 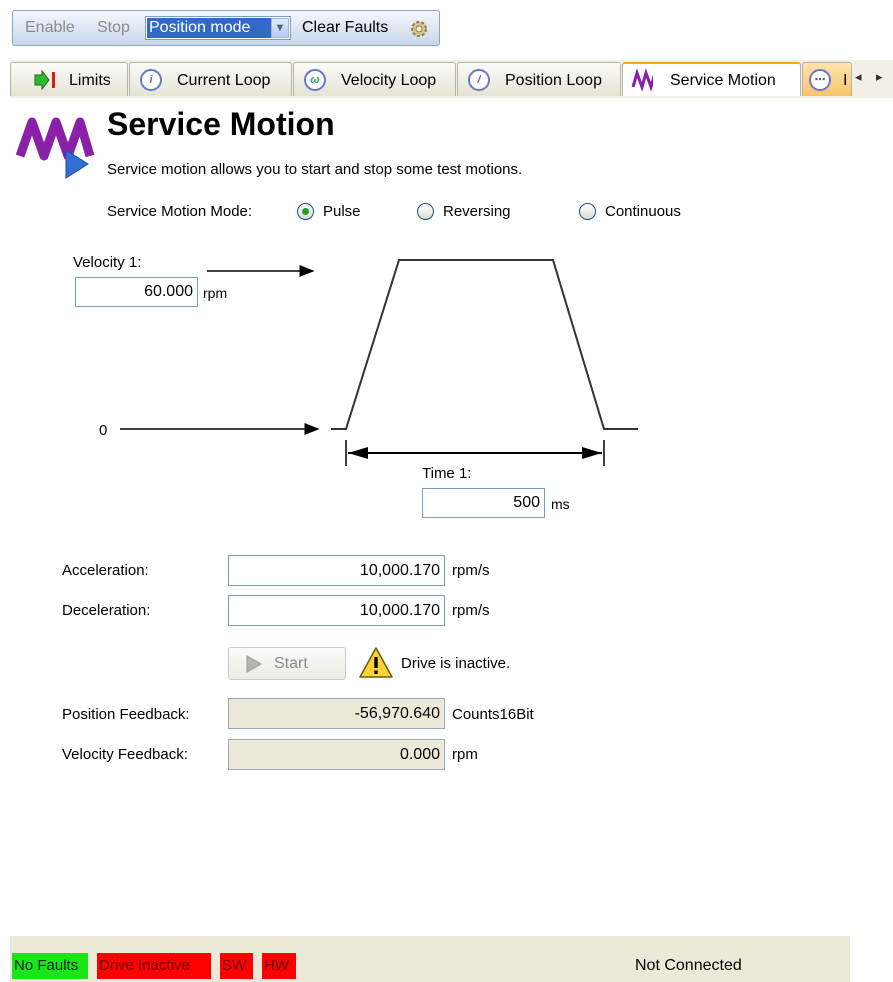 I want to click on current-loop-icon: i, so click(x=151, y=80).